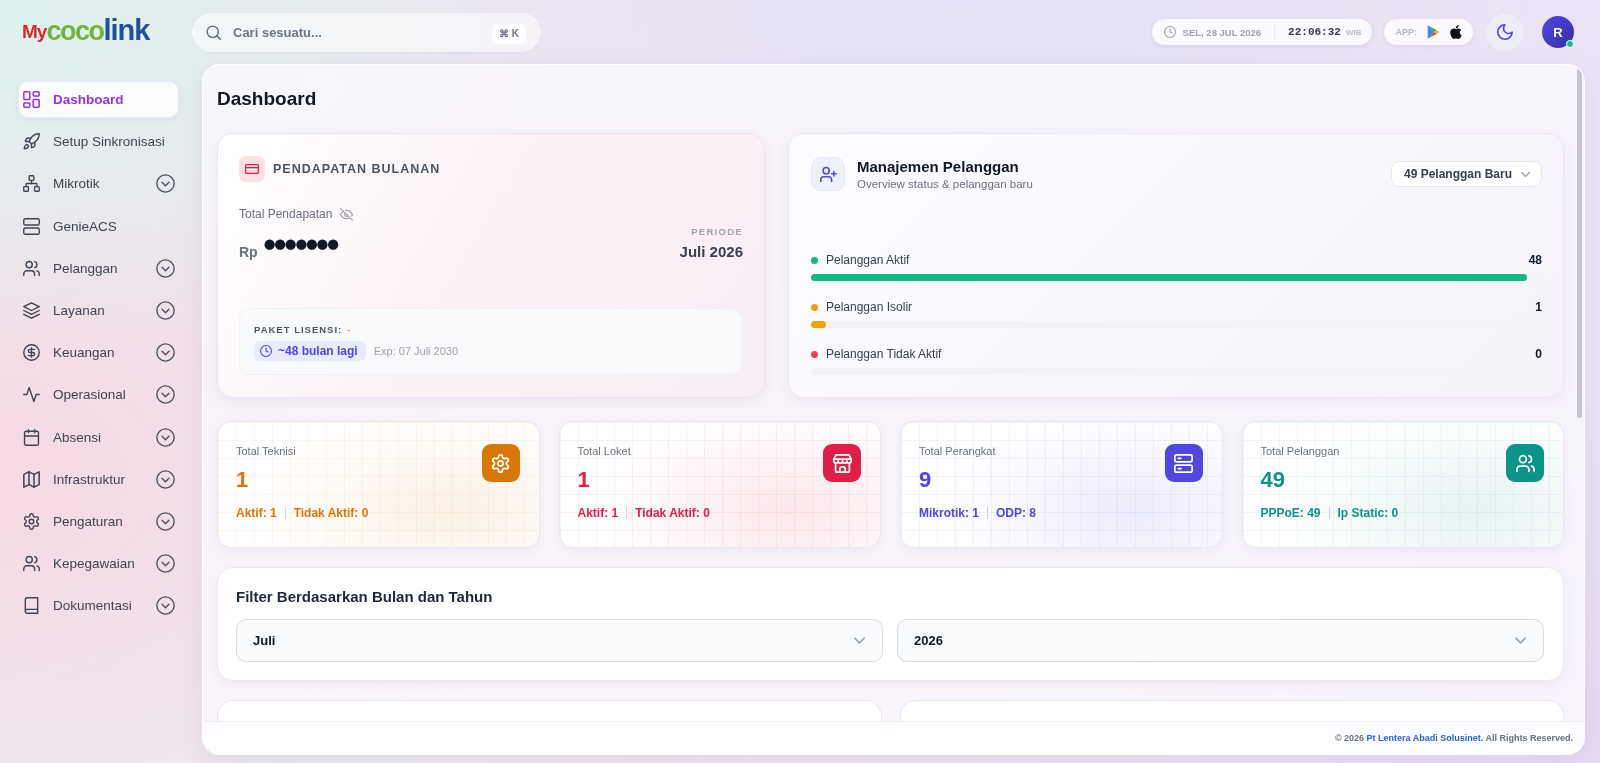 The height and width of the screenshot is (763, 1600). What do you see at coordinates (1016, 513) in the screenshot?
I see `stat-detail: ODP: 8` at bounding box center [1016, 513].